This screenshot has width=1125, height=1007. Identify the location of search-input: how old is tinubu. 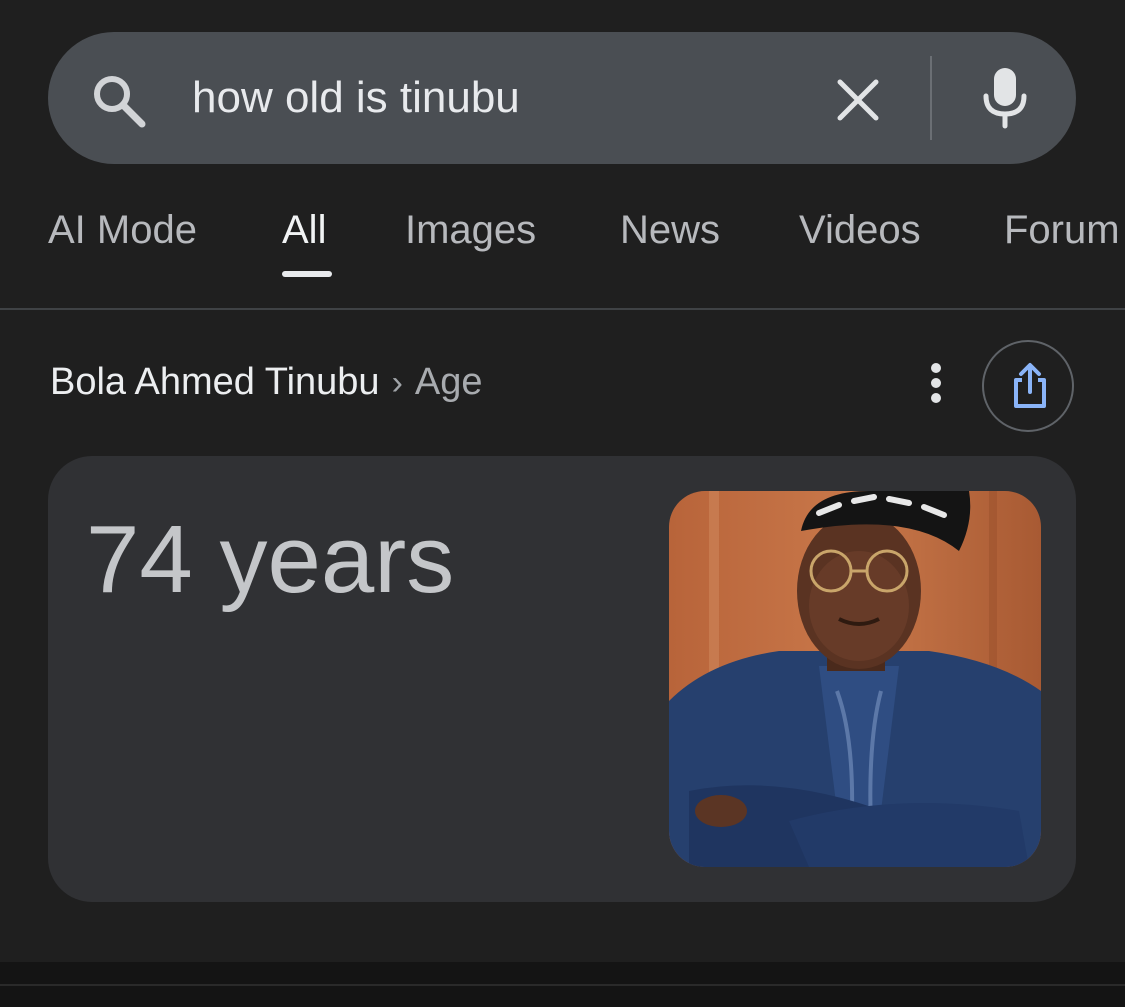
(356, 98).